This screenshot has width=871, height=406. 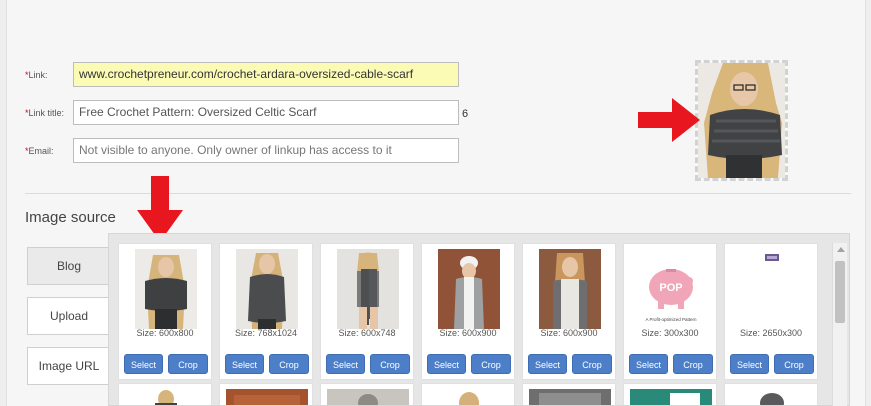 What do you see at coordinates (39, 151) in the screenshot?
I see `email-label: *Email:` at bounding box center [39, 151].